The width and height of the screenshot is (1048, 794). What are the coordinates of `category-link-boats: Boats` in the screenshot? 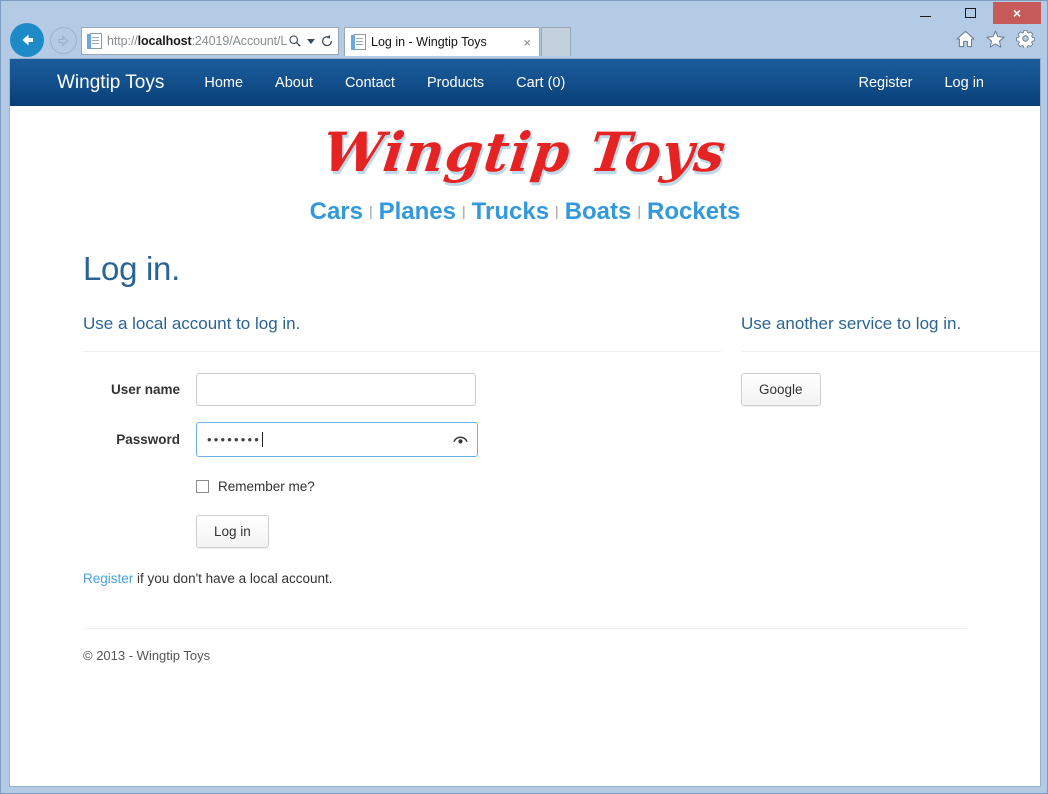 It's located at (598, 211).